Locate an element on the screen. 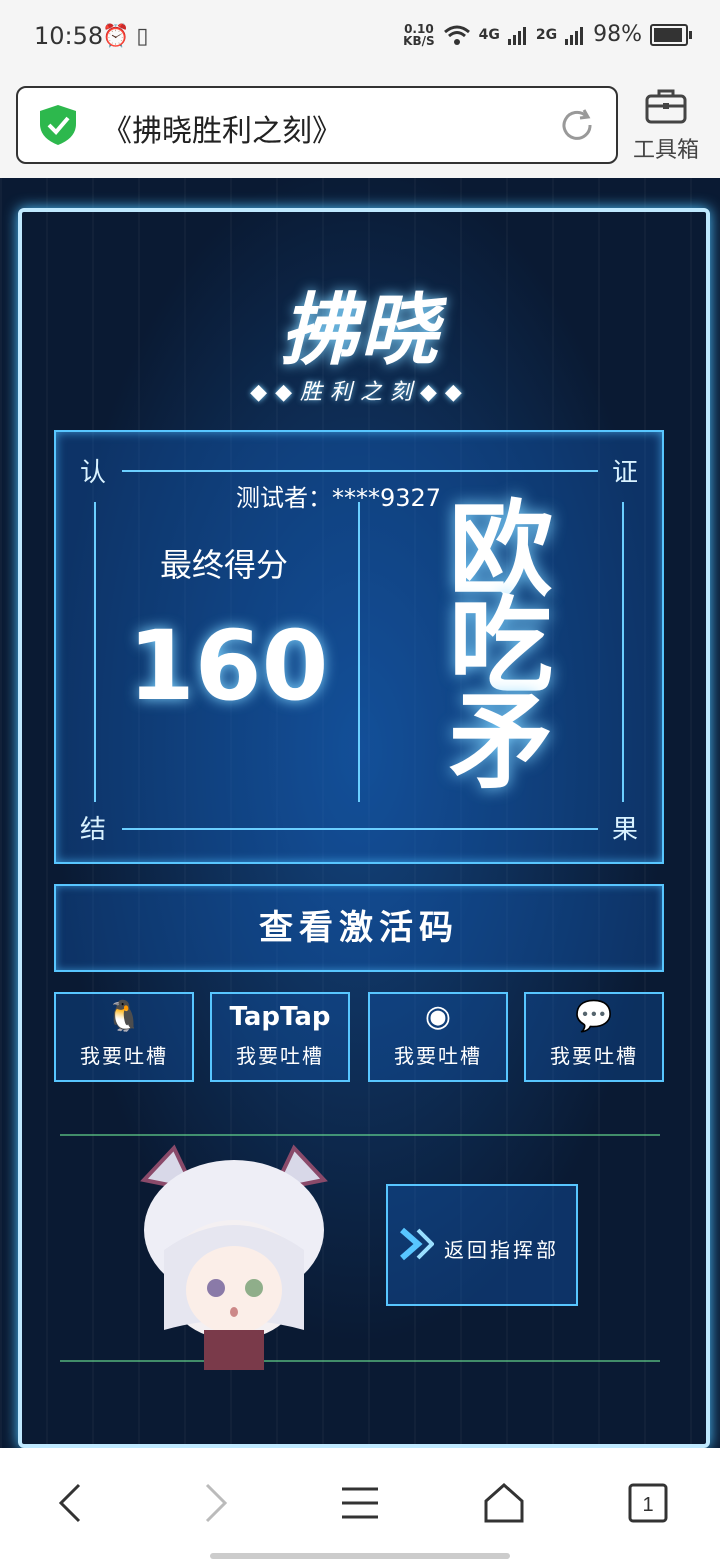 The height and width of the screenshot is (1560, 720). share-qq-button: 🐧 我要吐槽 is located at coordinates (124, 1037).